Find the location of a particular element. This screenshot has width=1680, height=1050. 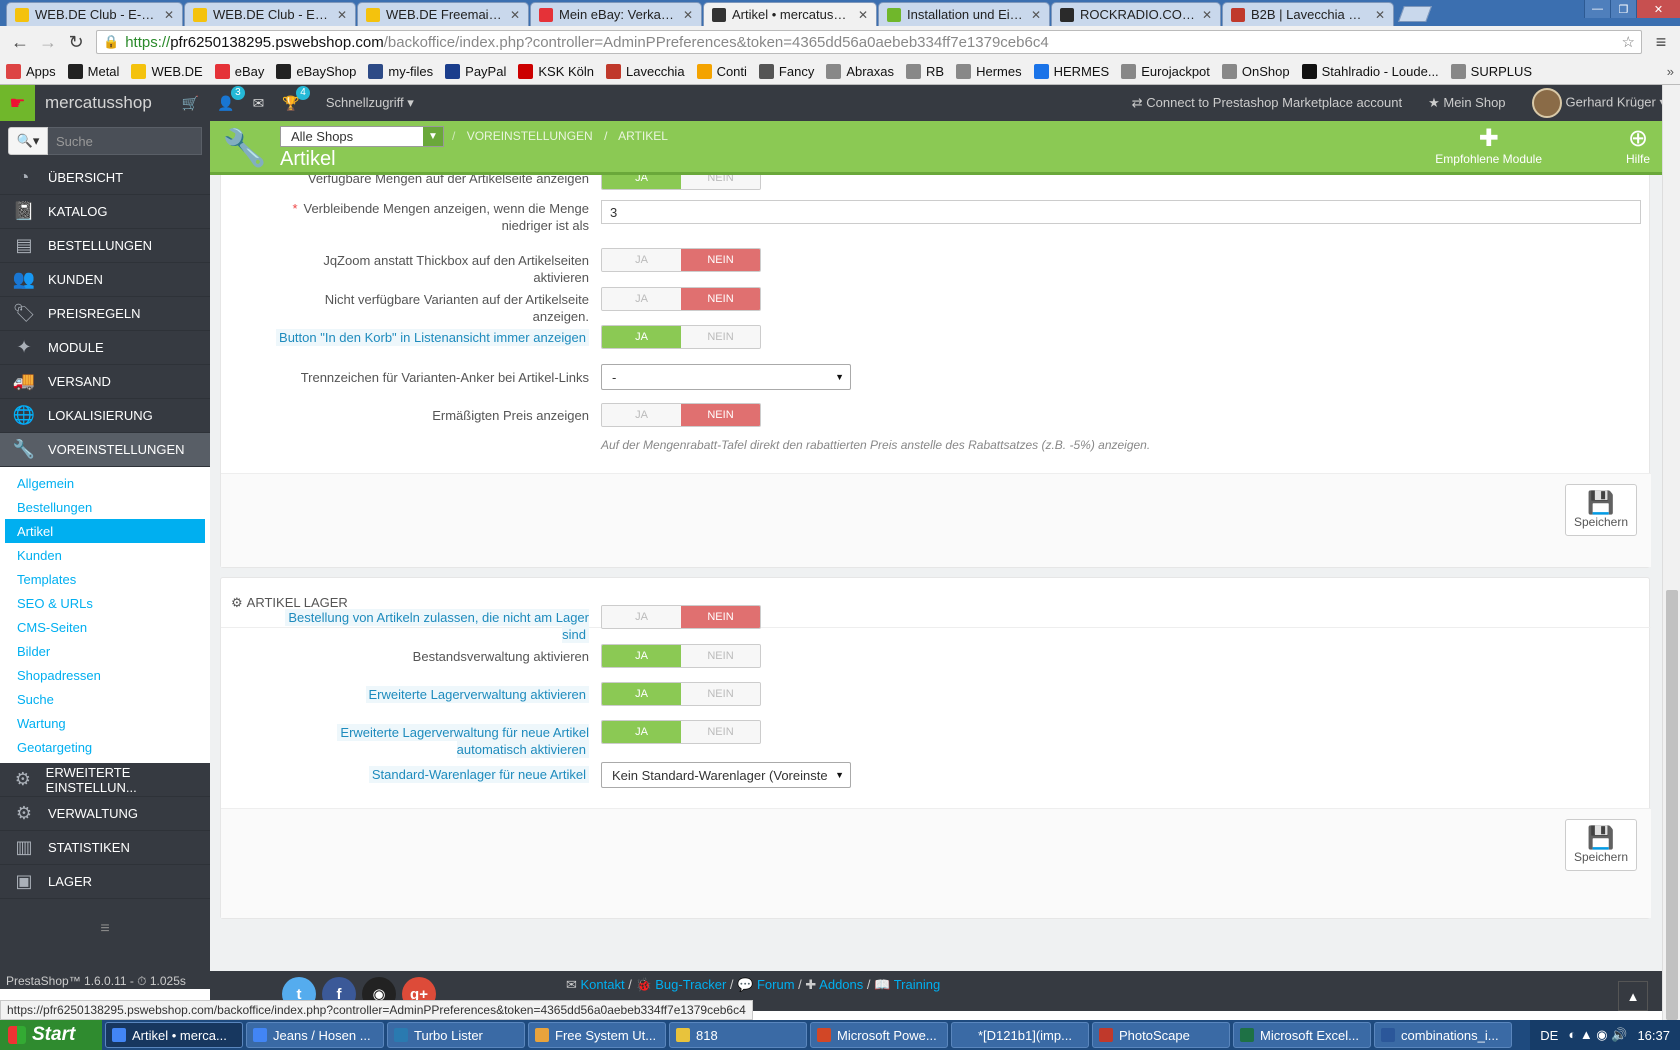

sidebar-item-module: ✦ MODULE is located at coordinates (105, 348).